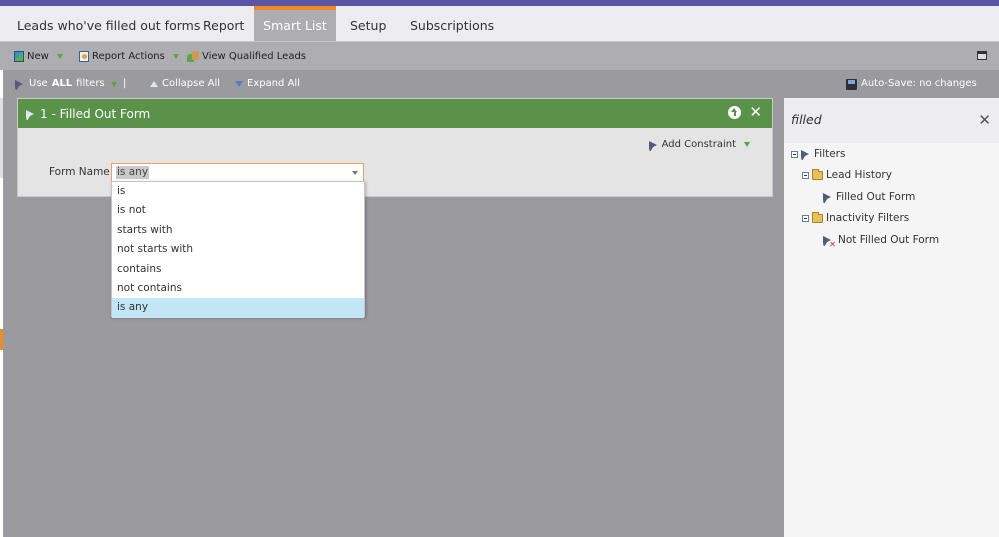 This screenshot has width=999, height=537. What do you see at coordinates (868, 218) in the screenshot?
I see `tree-node-label: Inactivity Filters` at bounding box center [868, 218].